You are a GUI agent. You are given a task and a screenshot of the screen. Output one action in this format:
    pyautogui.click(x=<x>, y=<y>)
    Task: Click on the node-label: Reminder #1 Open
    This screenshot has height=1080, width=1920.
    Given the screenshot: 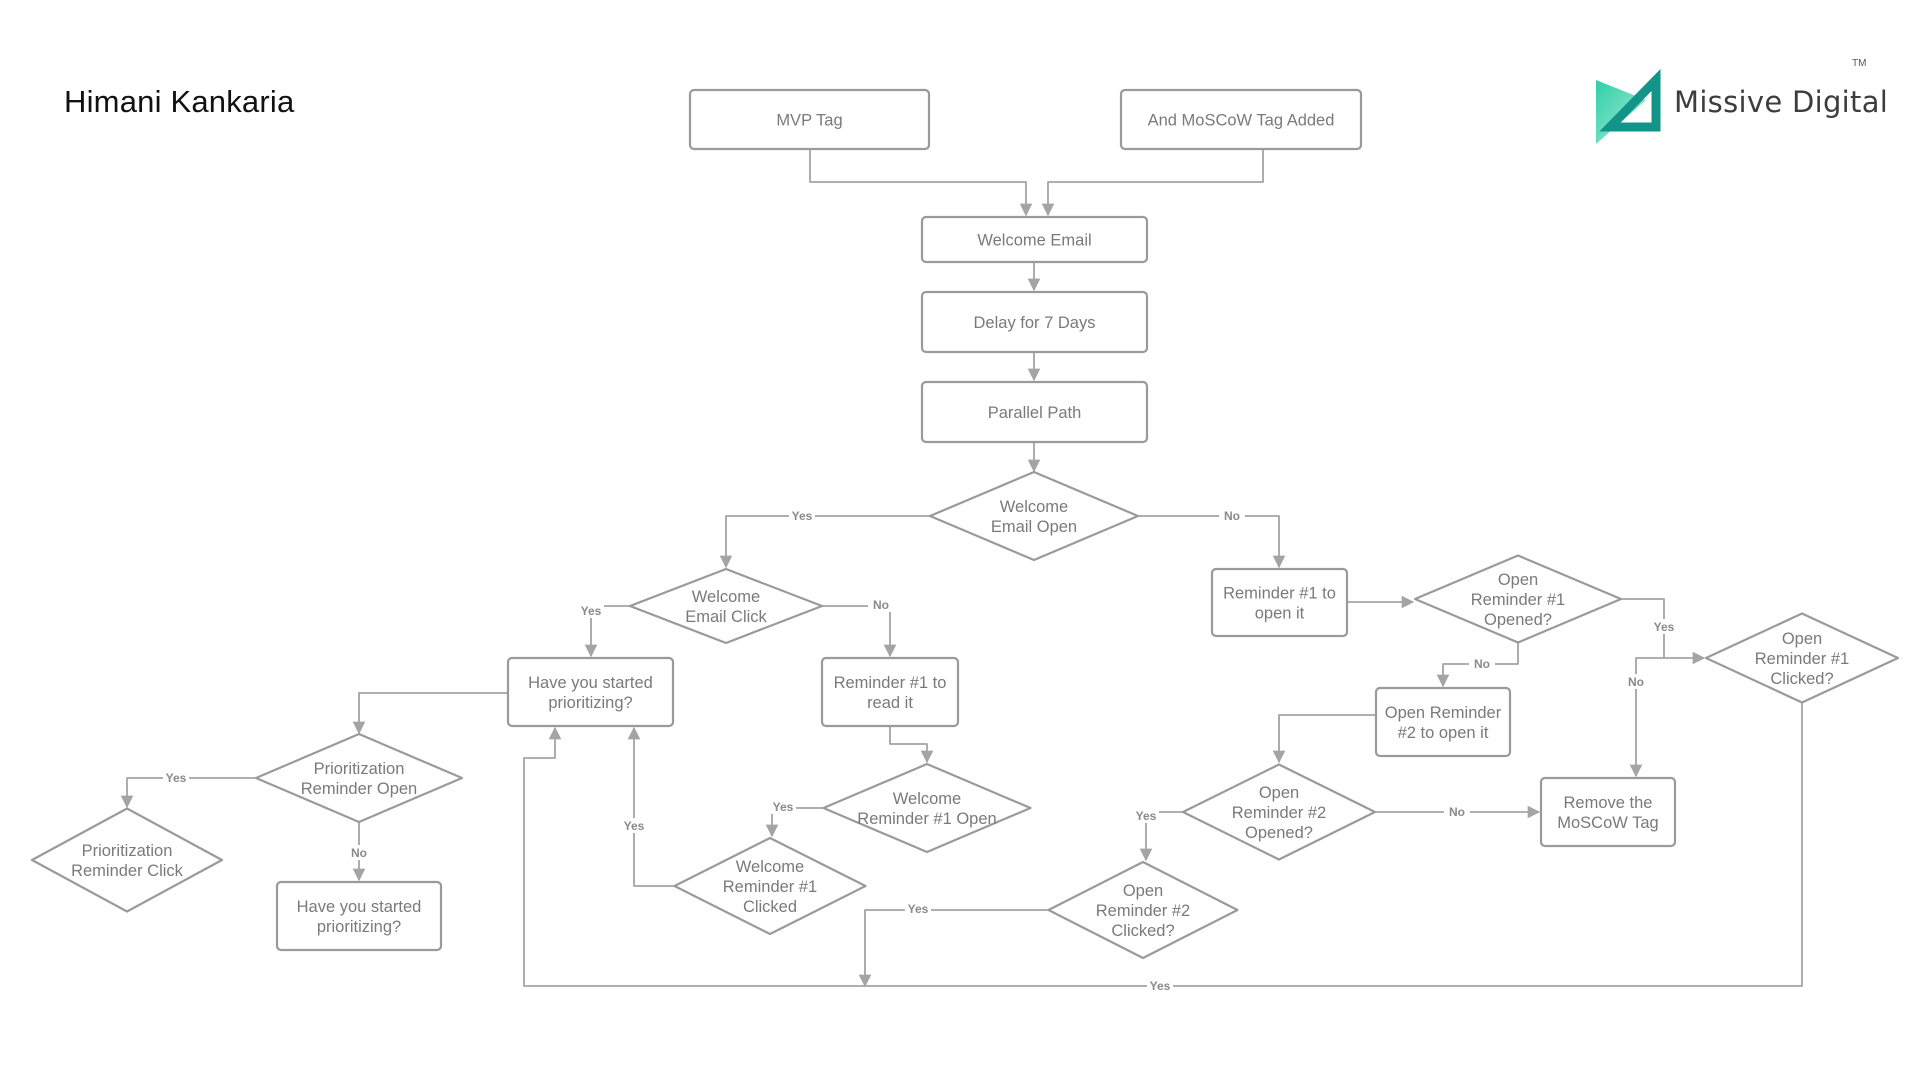 What is the action you would take?
    pyautogui.click(x=926, y=819)
    